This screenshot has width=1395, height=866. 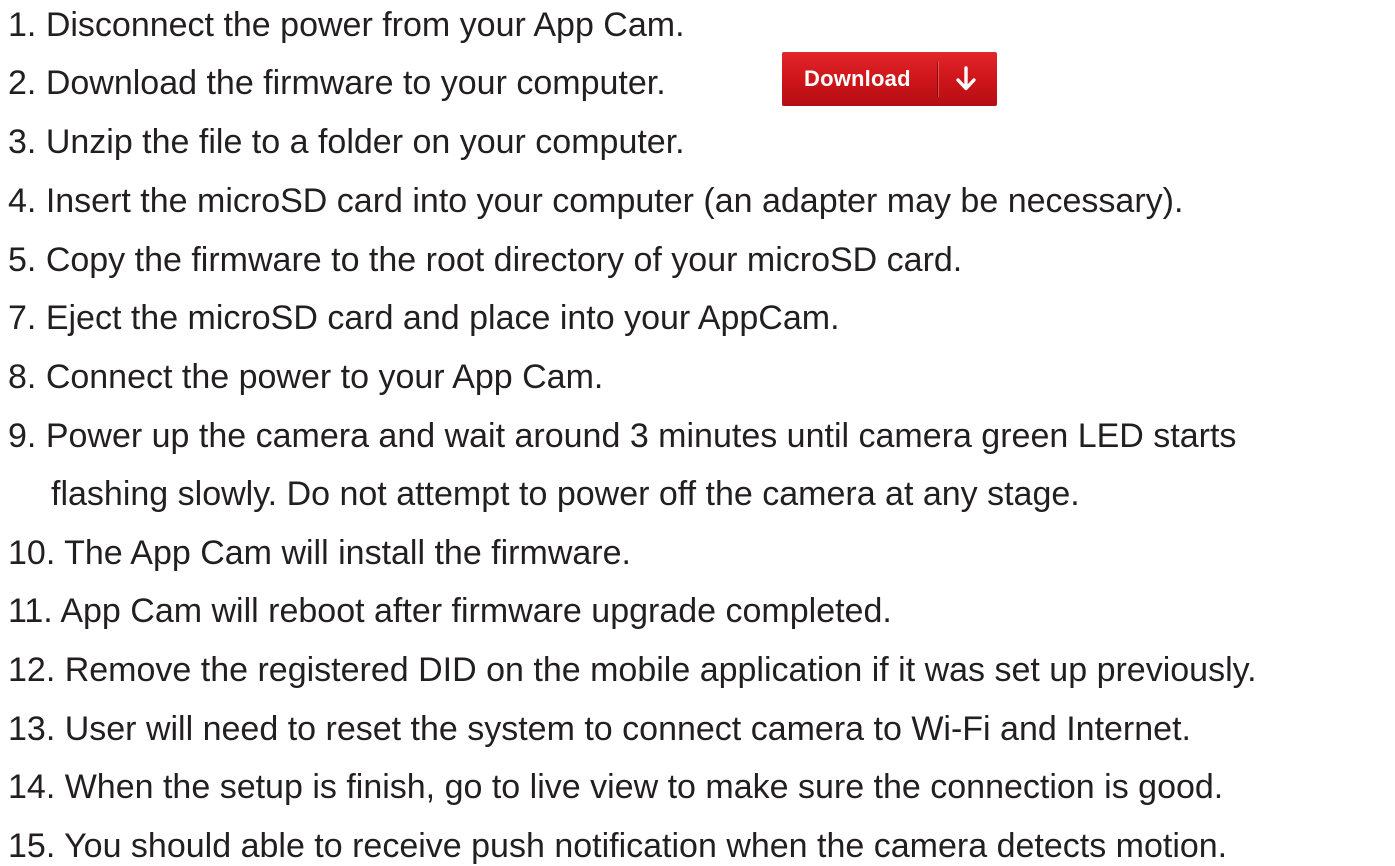 I want to click on step-number: 2., so click(x=22, y=83).